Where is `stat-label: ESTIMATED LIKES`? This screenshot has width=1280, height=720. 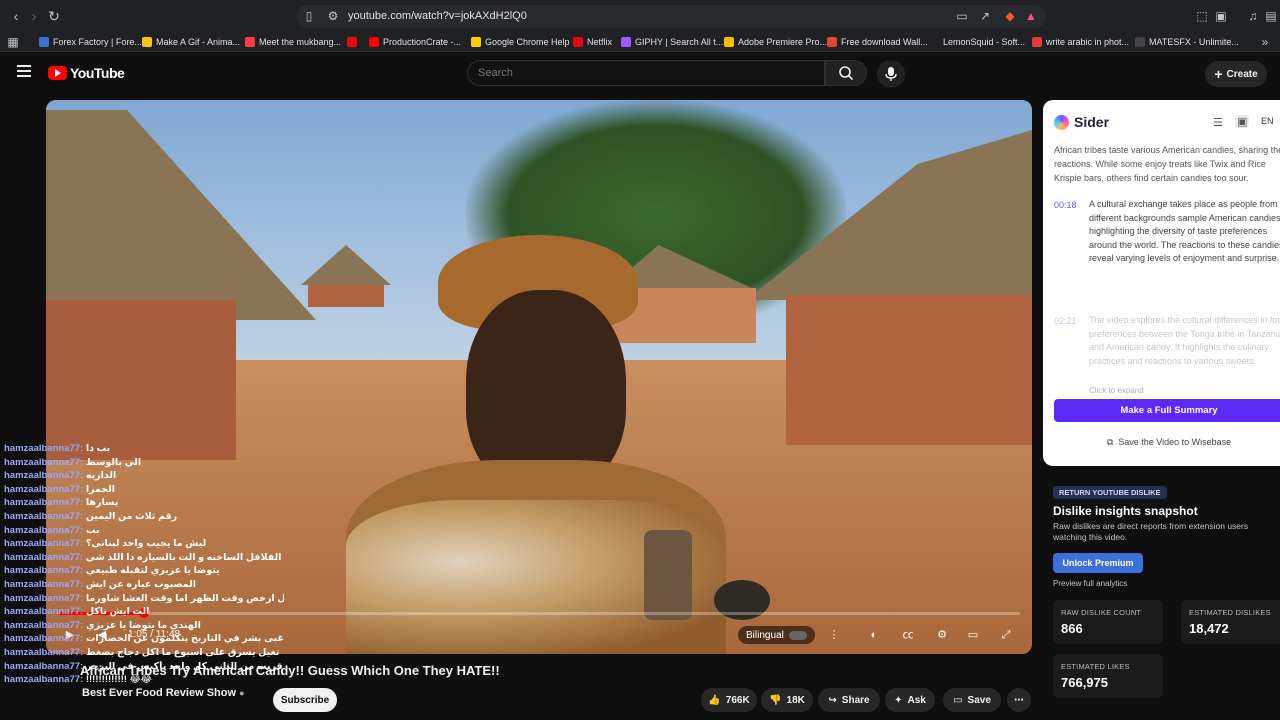
stat-label: ESTIMATED LIKES is located at coordinates (1095, 666).